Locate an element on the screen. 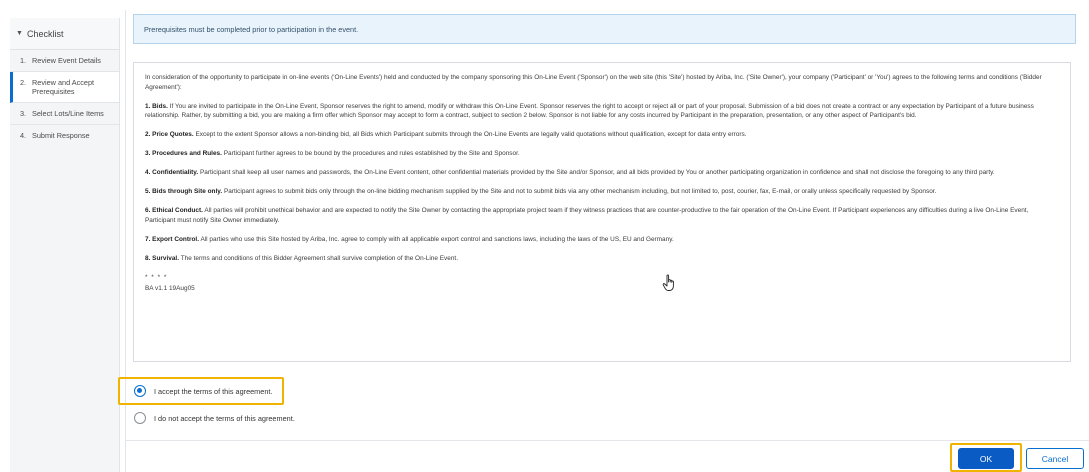 This screenshot has width=1089, height=472. hand-pointer-icon is located at coordinates (668, 282).